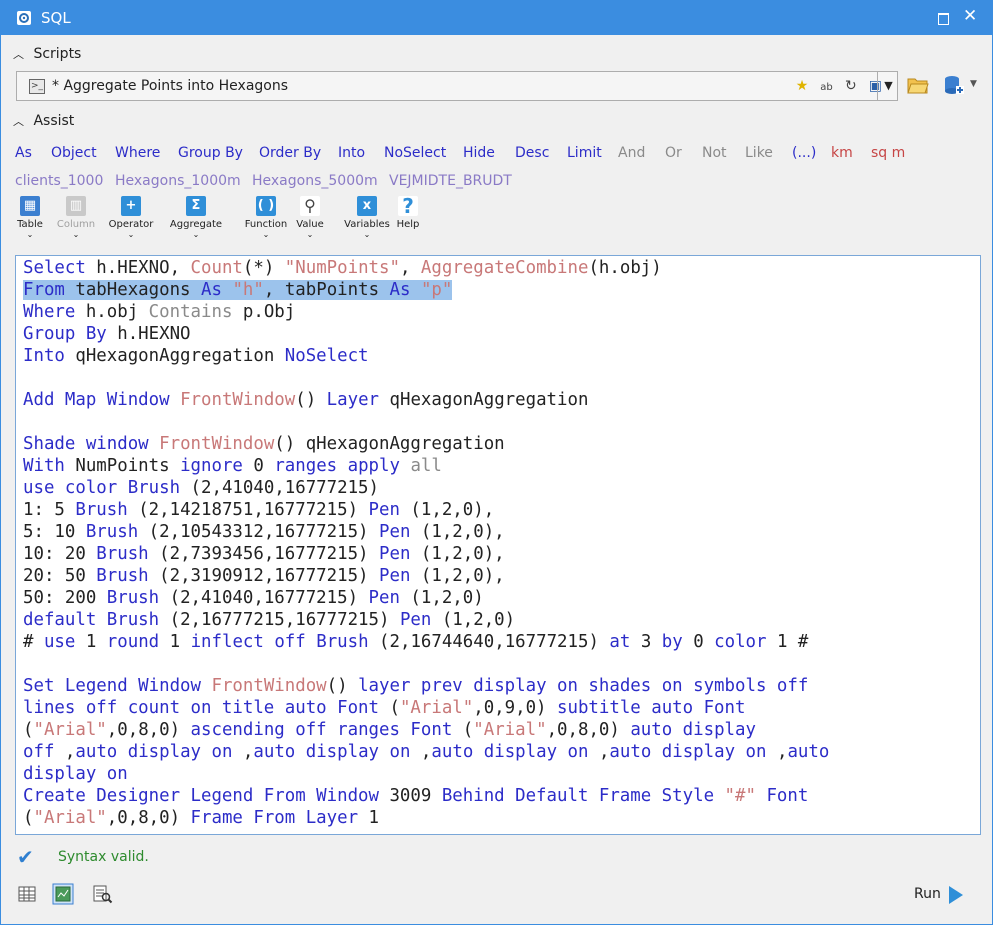 The height and width of the screenshot is (925, 993). What do you see at coordinates (584, 153) in the screenshot?
I see `keyword-limit: Limit` at bounding box center [584, 153].